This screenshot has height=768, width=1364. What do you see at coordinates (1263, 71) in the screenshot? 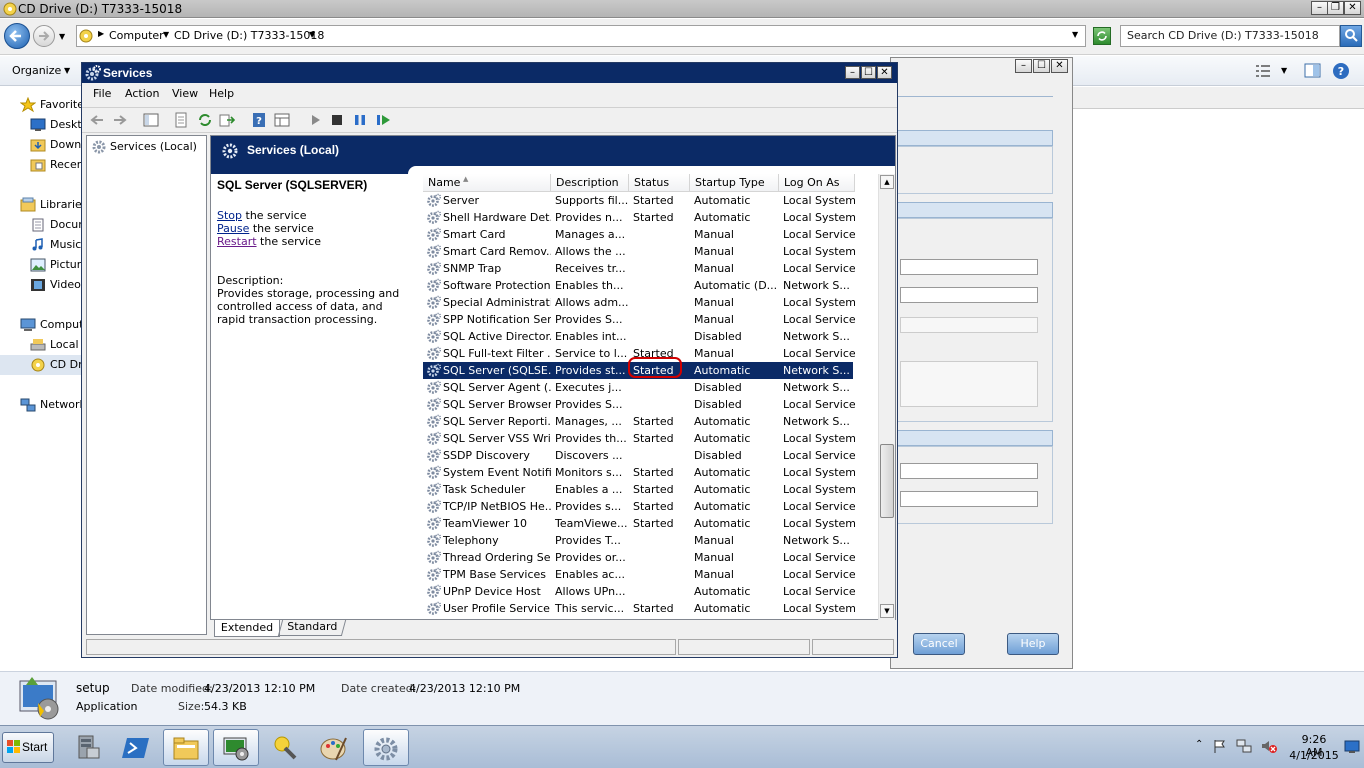
I see `view-options-icon` at bounding box center [1263, 71].